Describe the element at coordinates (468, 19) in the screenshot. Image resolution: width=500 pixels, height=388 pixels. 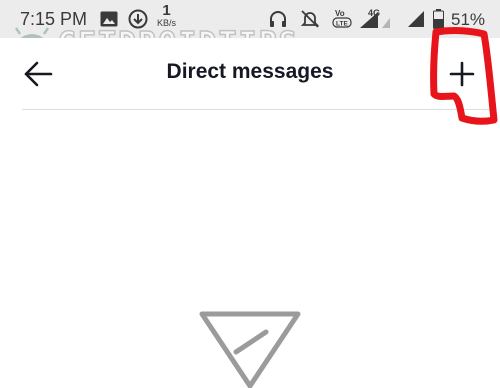
I see `battery-percent: 51%` at that location.